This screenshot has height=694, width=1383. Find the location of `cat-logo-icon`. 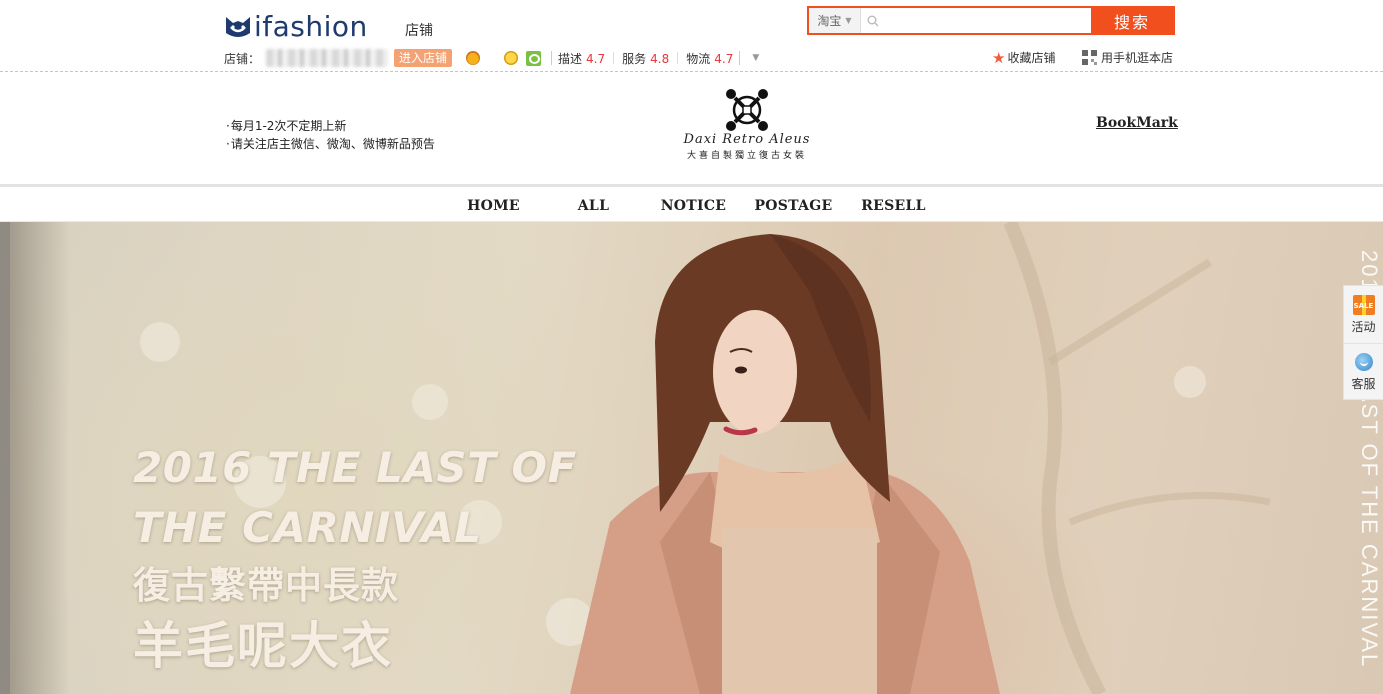

cat-logo-icon is located at coordinates (238, 27).